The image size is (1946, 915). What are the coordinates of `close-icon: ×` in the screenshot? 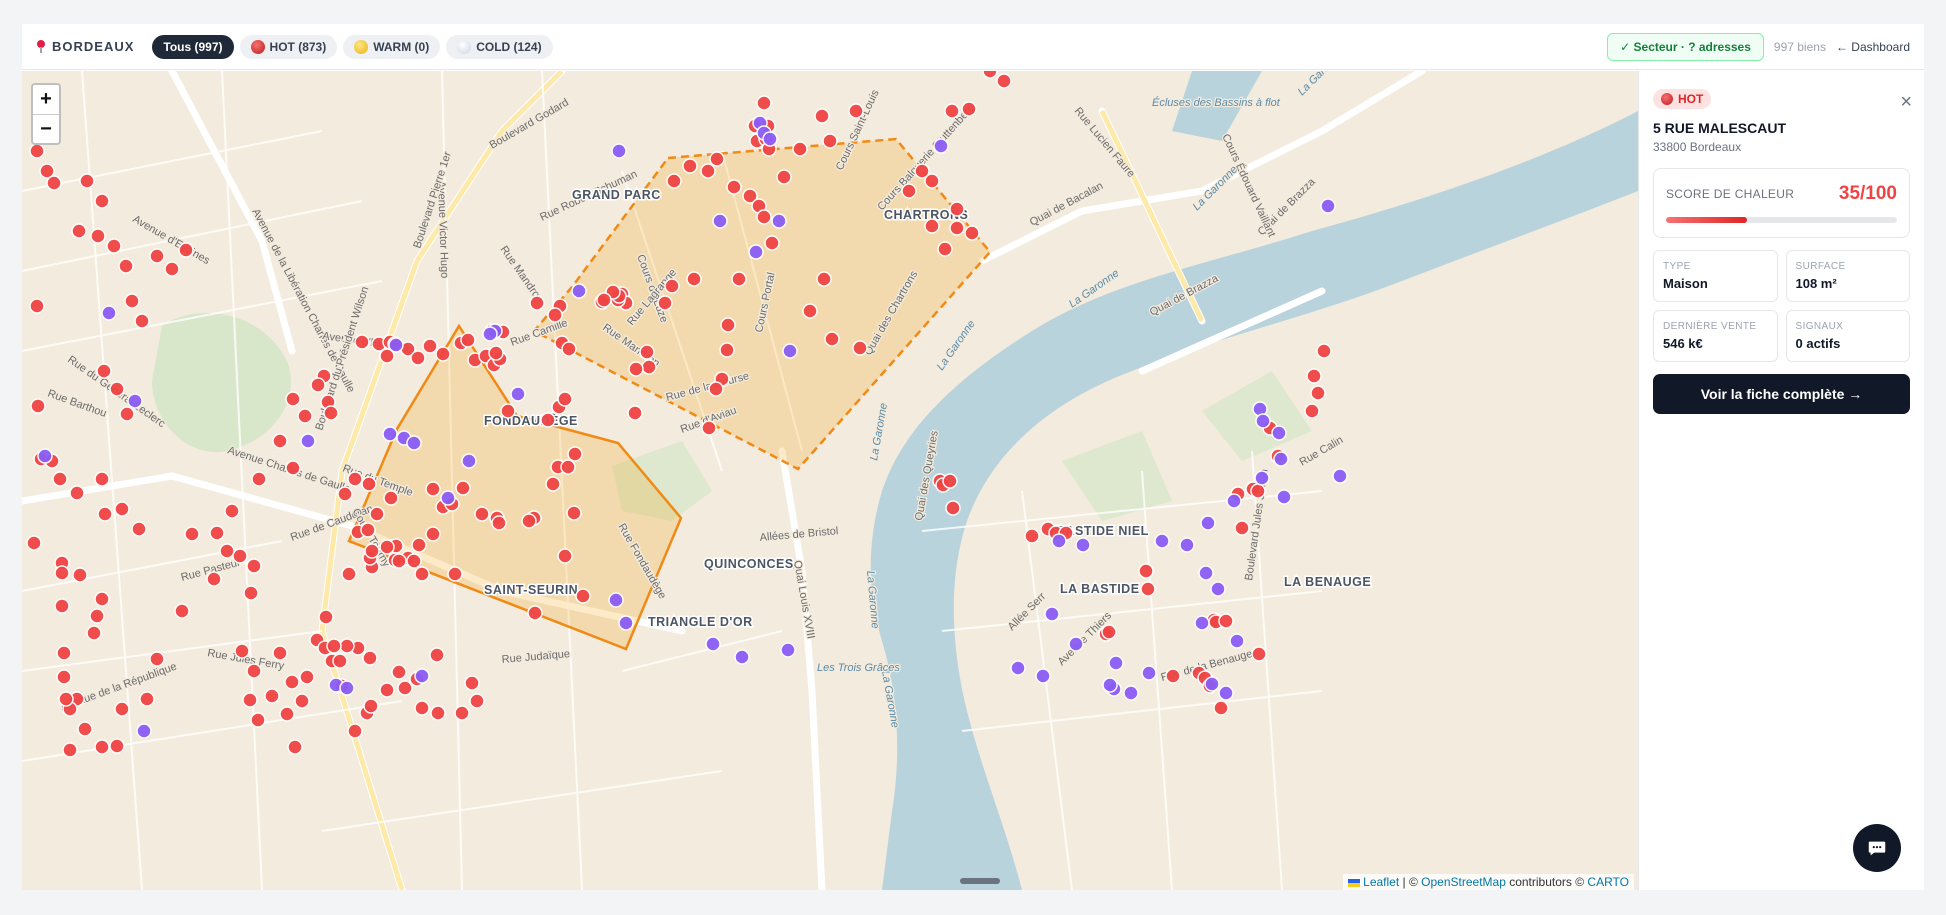 It's located at (1906, 102).